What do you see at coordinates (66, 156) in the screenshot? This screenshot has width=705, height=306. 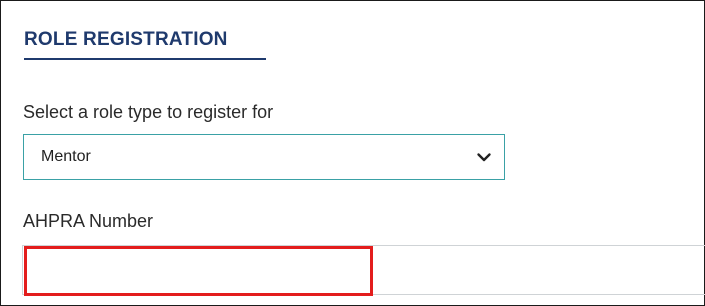 I see `role-type-selected-value: Mentor` at bounding box center [66, 156].